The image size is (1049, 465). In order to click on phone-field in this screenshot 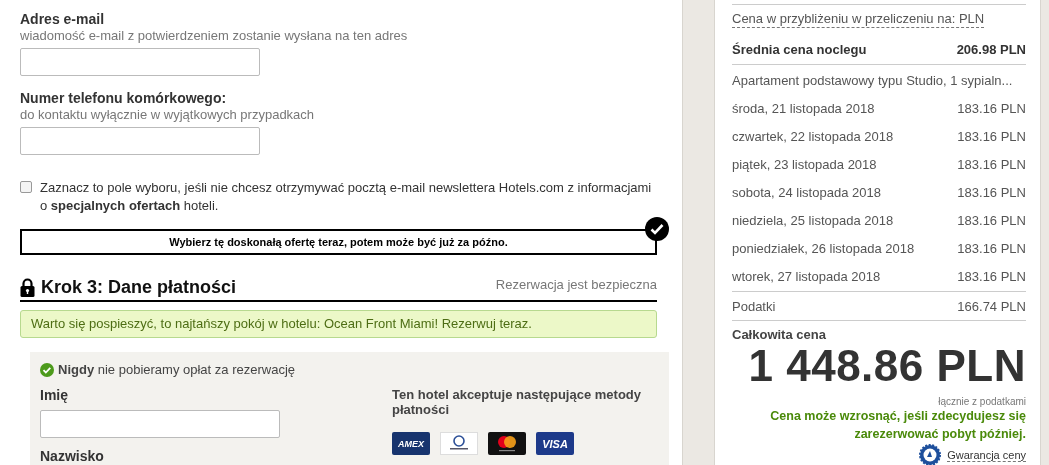, I will do `click(140, 141)`.